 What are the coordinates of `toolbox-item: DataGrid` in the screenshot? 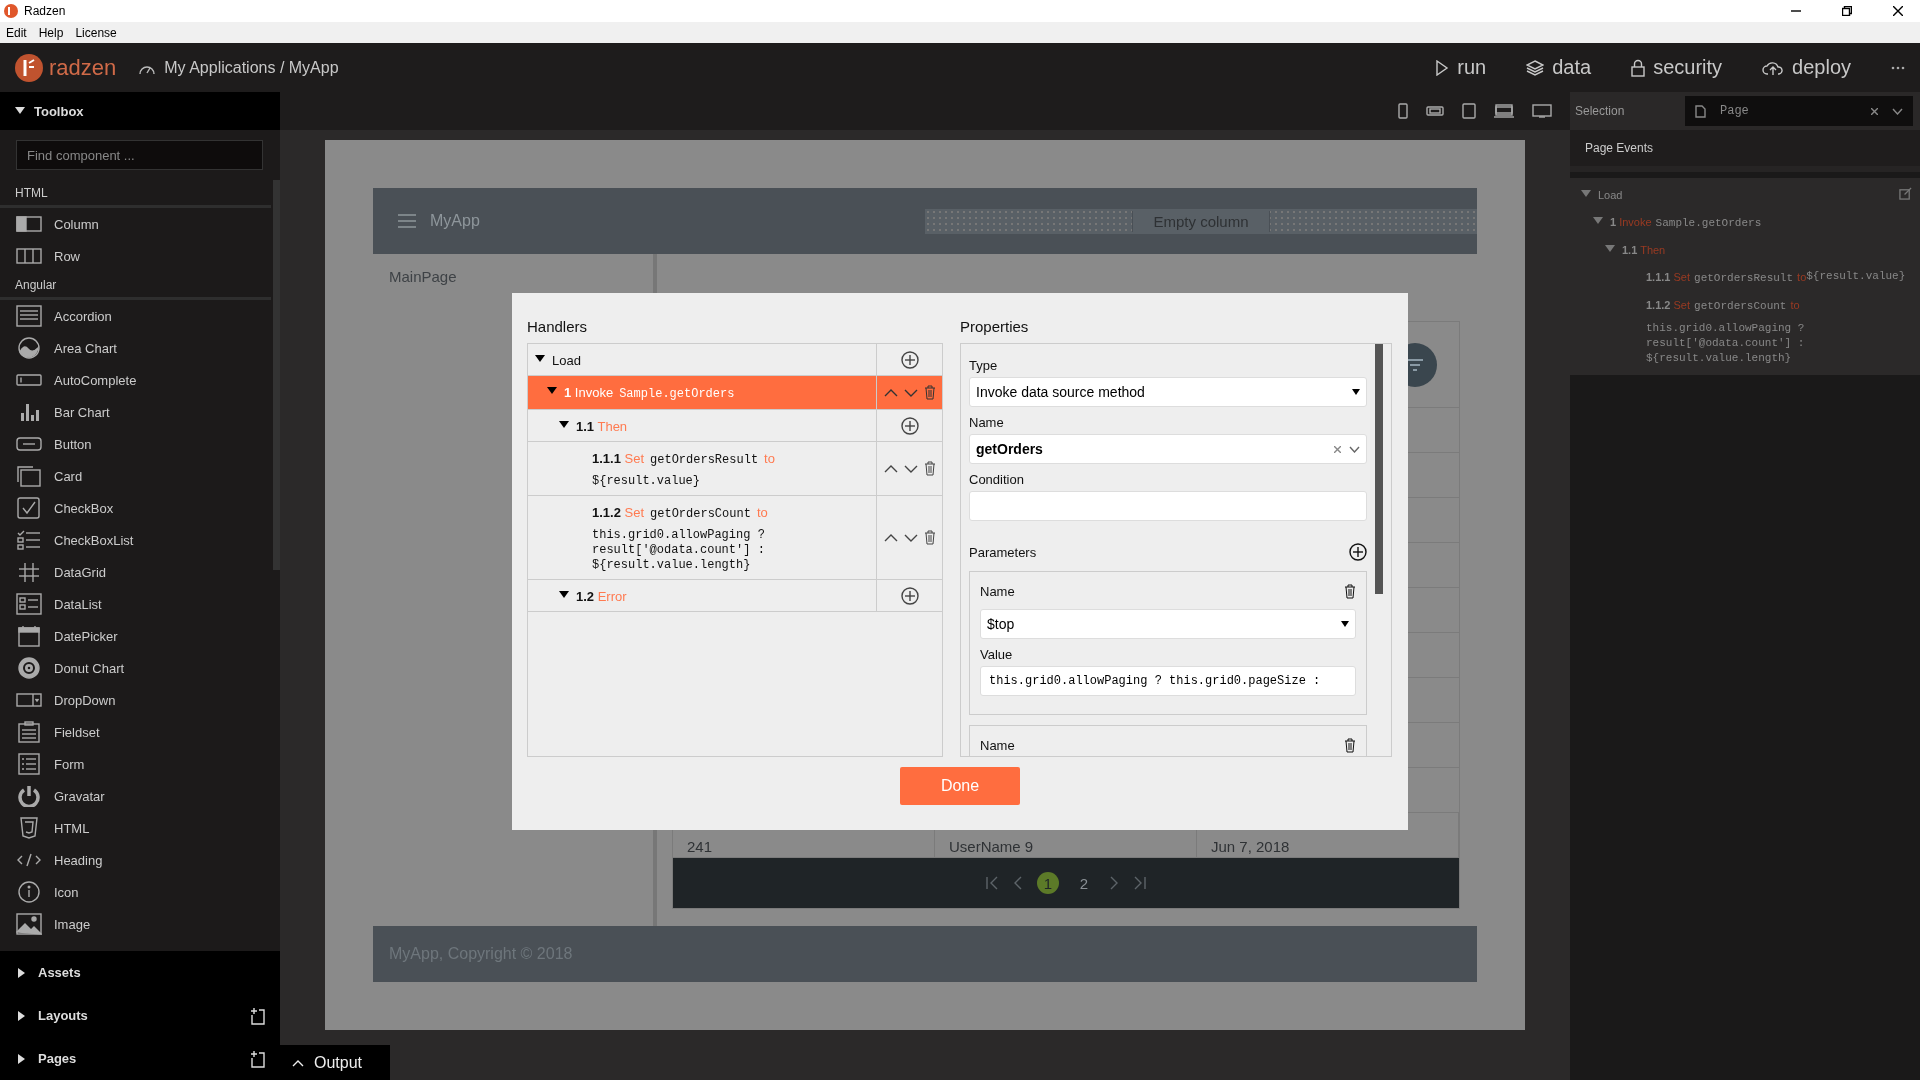 It's located at (135, 572).